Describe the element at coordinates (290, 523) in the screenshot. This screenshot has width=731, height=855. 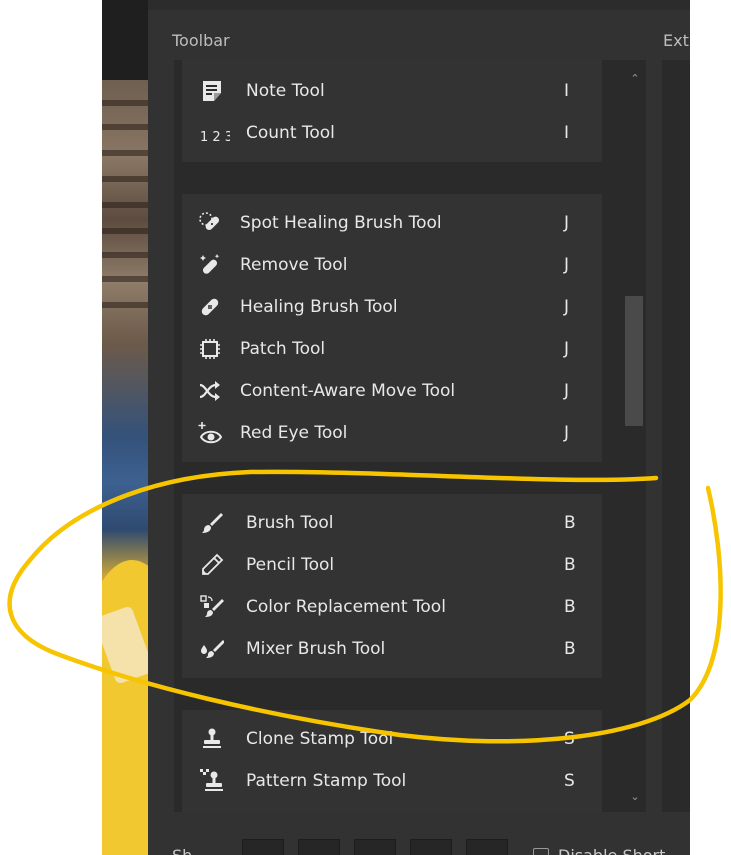
I see `tool-name: Brush Tool` at that location.